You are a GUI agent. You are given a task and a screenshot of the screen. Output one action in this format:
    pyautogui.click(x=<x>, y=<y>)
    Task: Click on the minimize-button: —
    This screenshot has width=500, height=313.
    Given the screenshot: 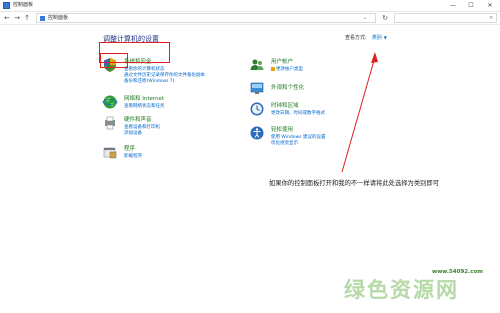 What is the action you would take?
    pyautogui.click(x=453, y=5)
    